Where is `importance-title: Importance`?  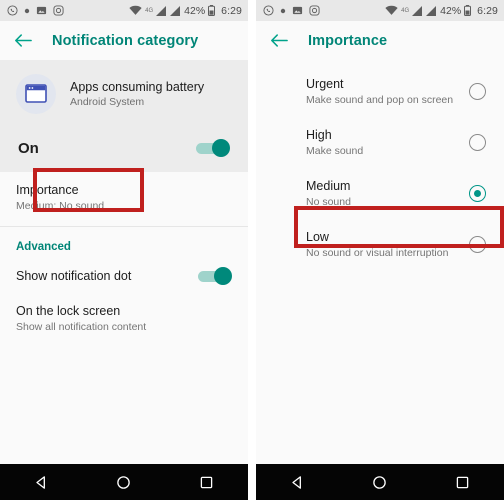
importance-title: Importance is located at coordinates (47, 190).